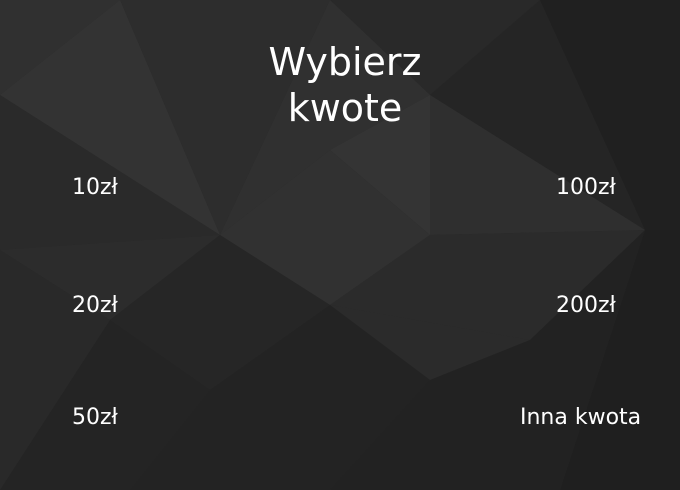 The image size is (680, 490). What do you see at coordinates (580, 418) in the screenshot?
I see `other-amount-button: Inna kwota` at bounding box center [580, 418].